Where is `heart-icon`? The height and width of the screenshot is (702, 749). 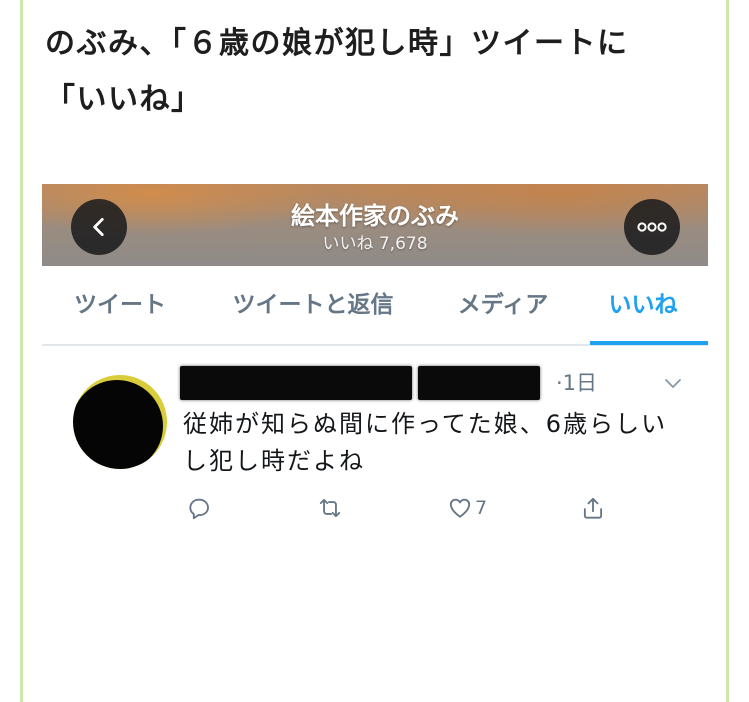
heart-icon is located at coordinates (460, 508).